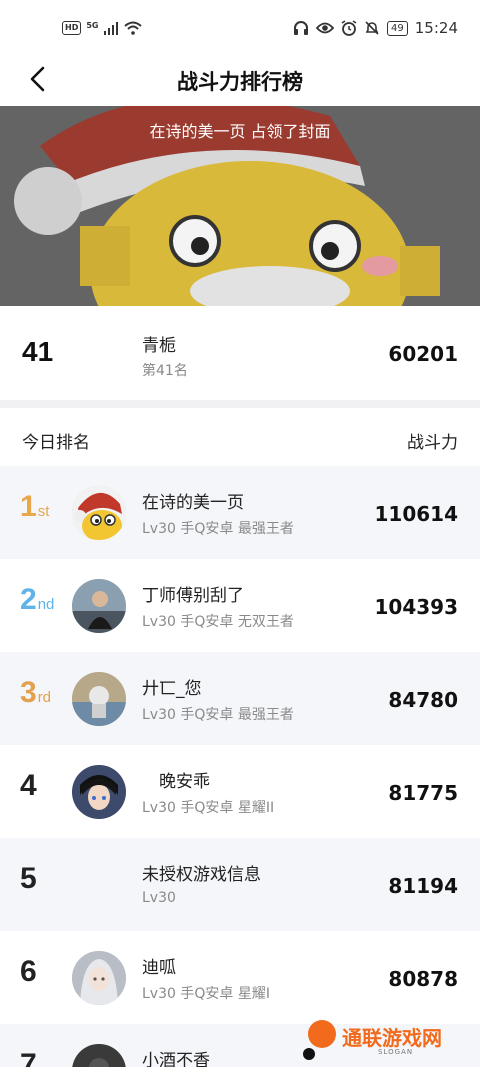 This screenshot has height=1067, width=480. What do you see at coordinates (172, 689) in the screenshot?
I see `player-name: 廾匸_您` at bounding box center [172, 689].